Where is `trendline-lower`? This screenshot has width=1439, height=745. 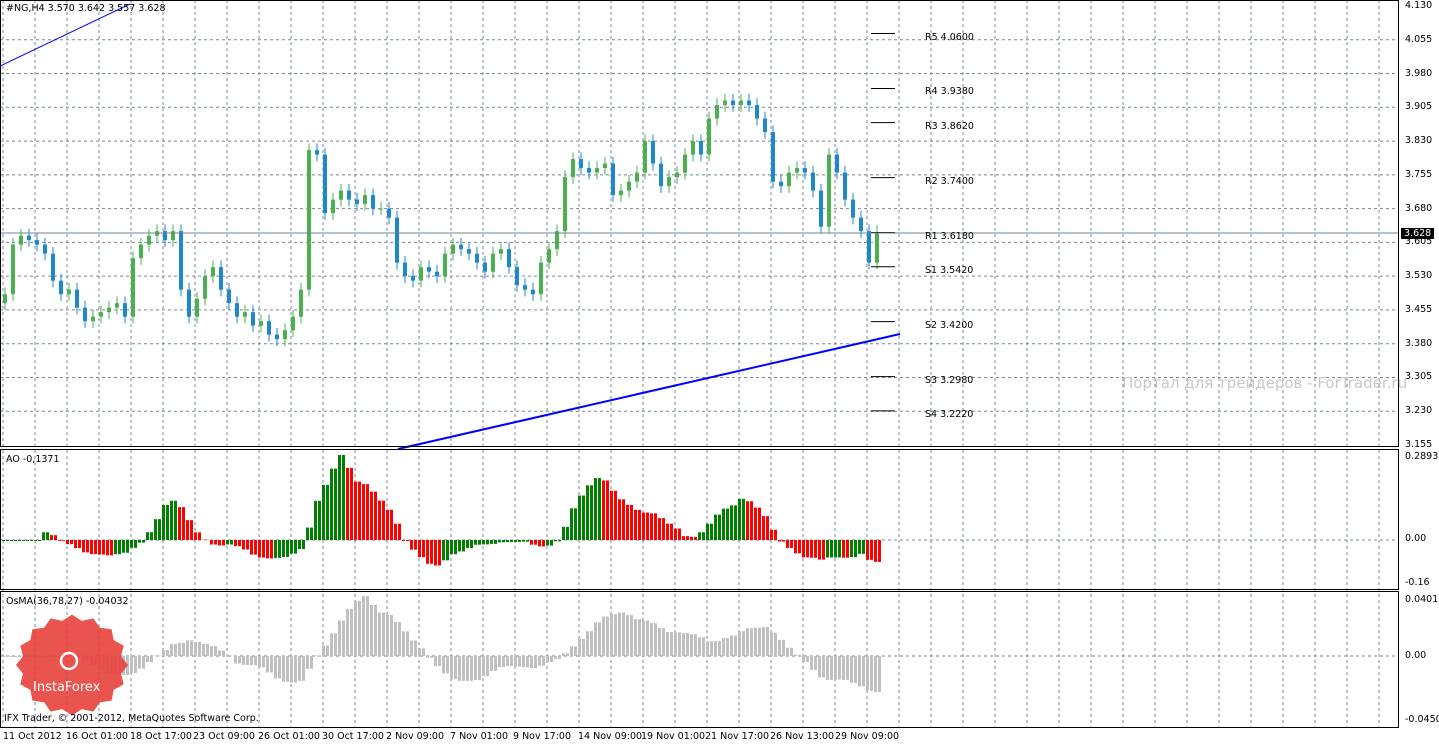 trendline-lower is located at coordinates (649, 391).